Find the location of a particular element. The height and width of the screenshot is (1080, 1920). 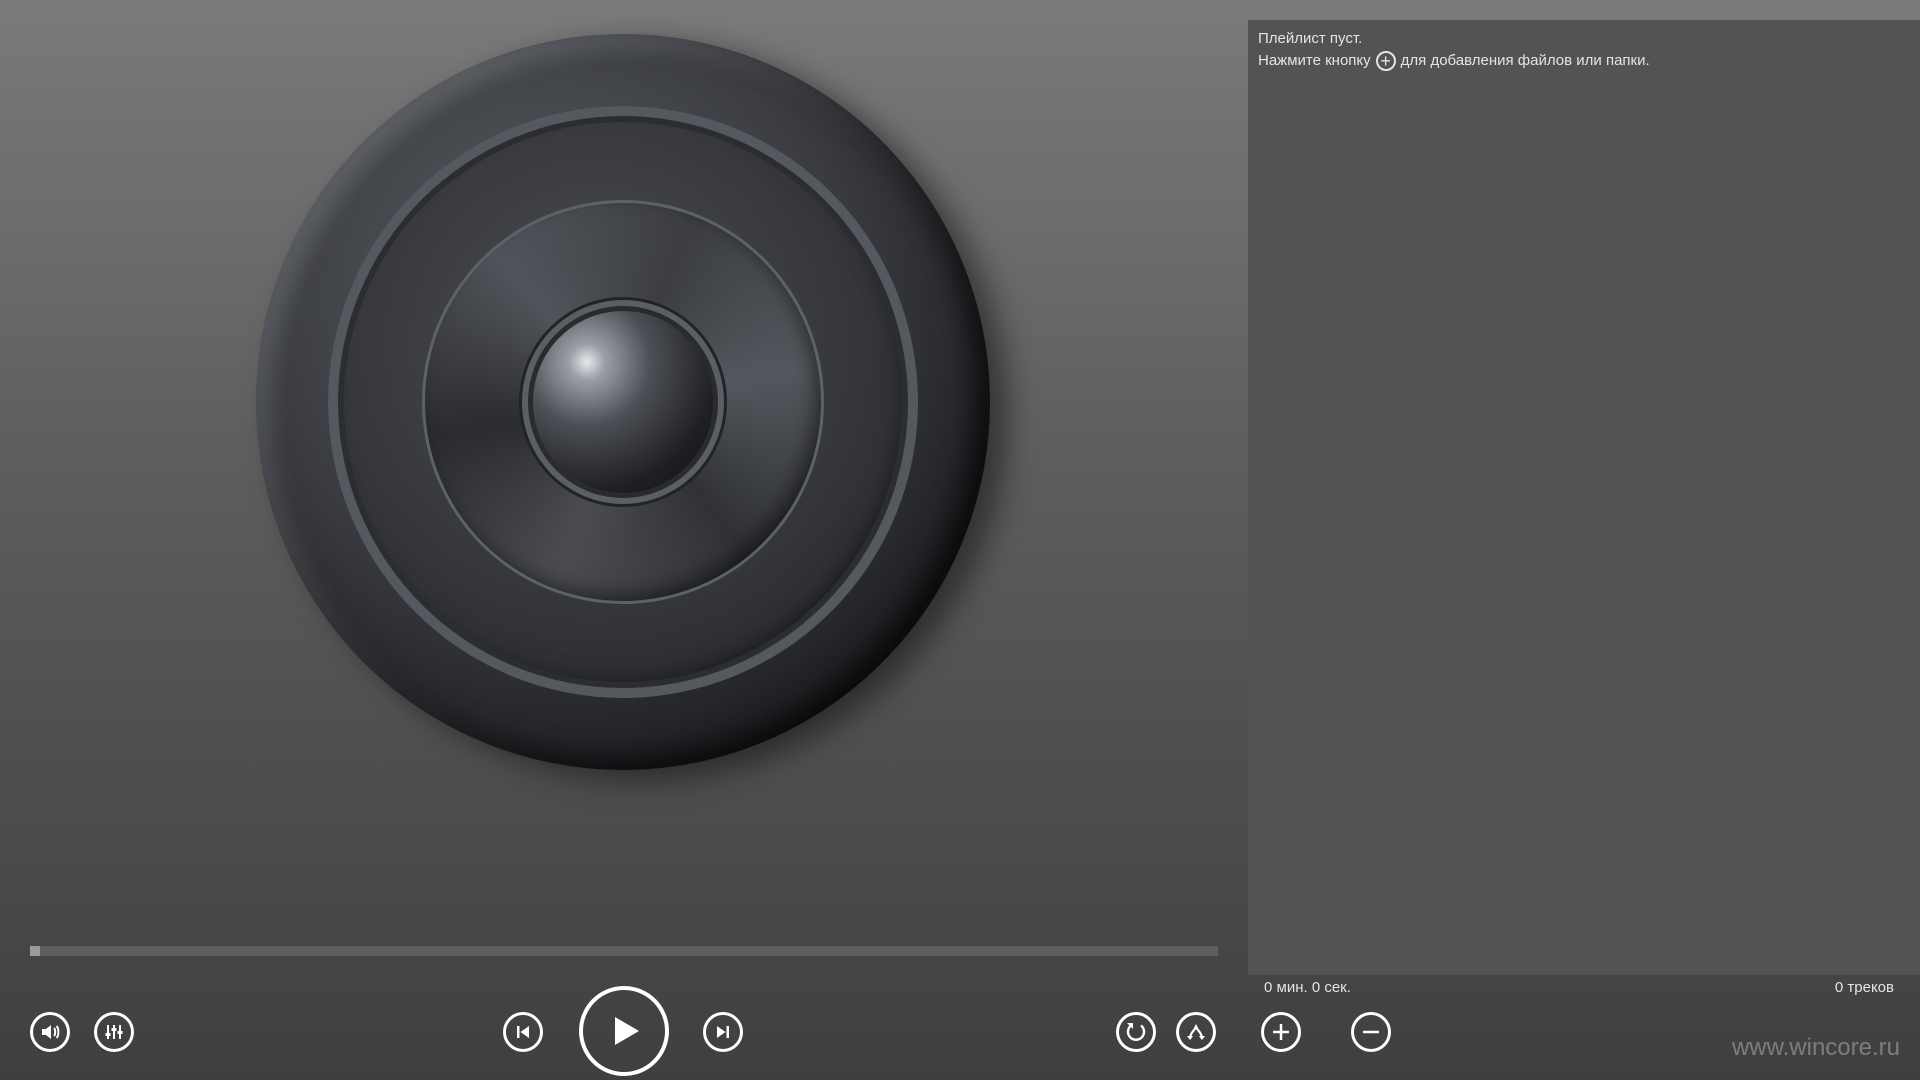

remove-button is located at coordinates (1371, 1032).